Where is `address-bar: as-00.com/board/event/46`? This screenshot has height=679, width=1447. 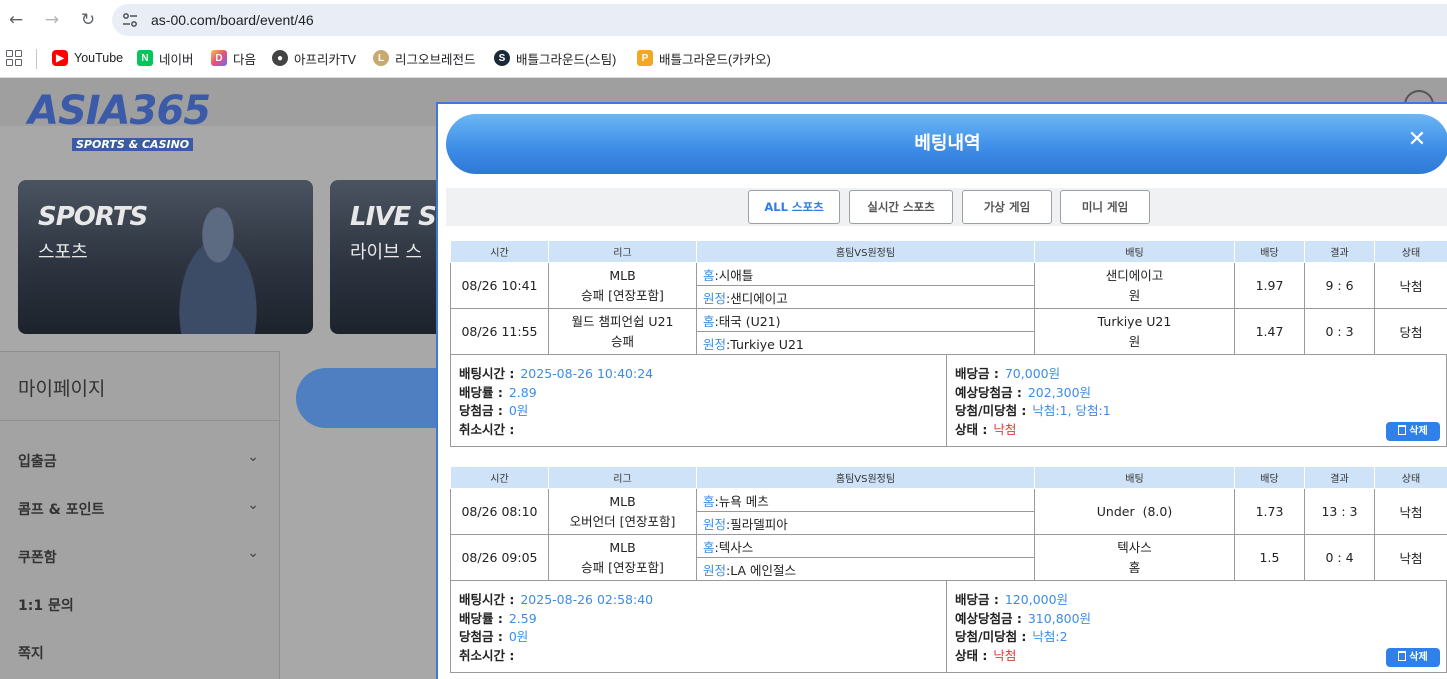 address-bar: as-00.com/board/event/46 is located at coordinates (779, 20).